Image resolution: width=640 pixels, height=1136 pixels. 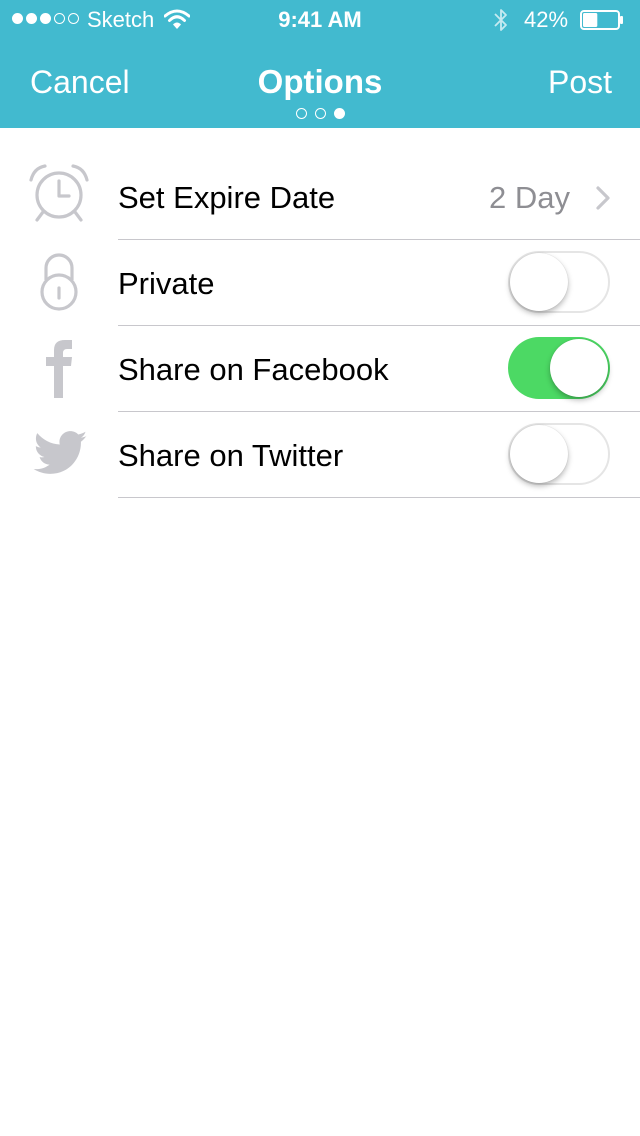 I want to click on separator, so click(x=379, y=497).